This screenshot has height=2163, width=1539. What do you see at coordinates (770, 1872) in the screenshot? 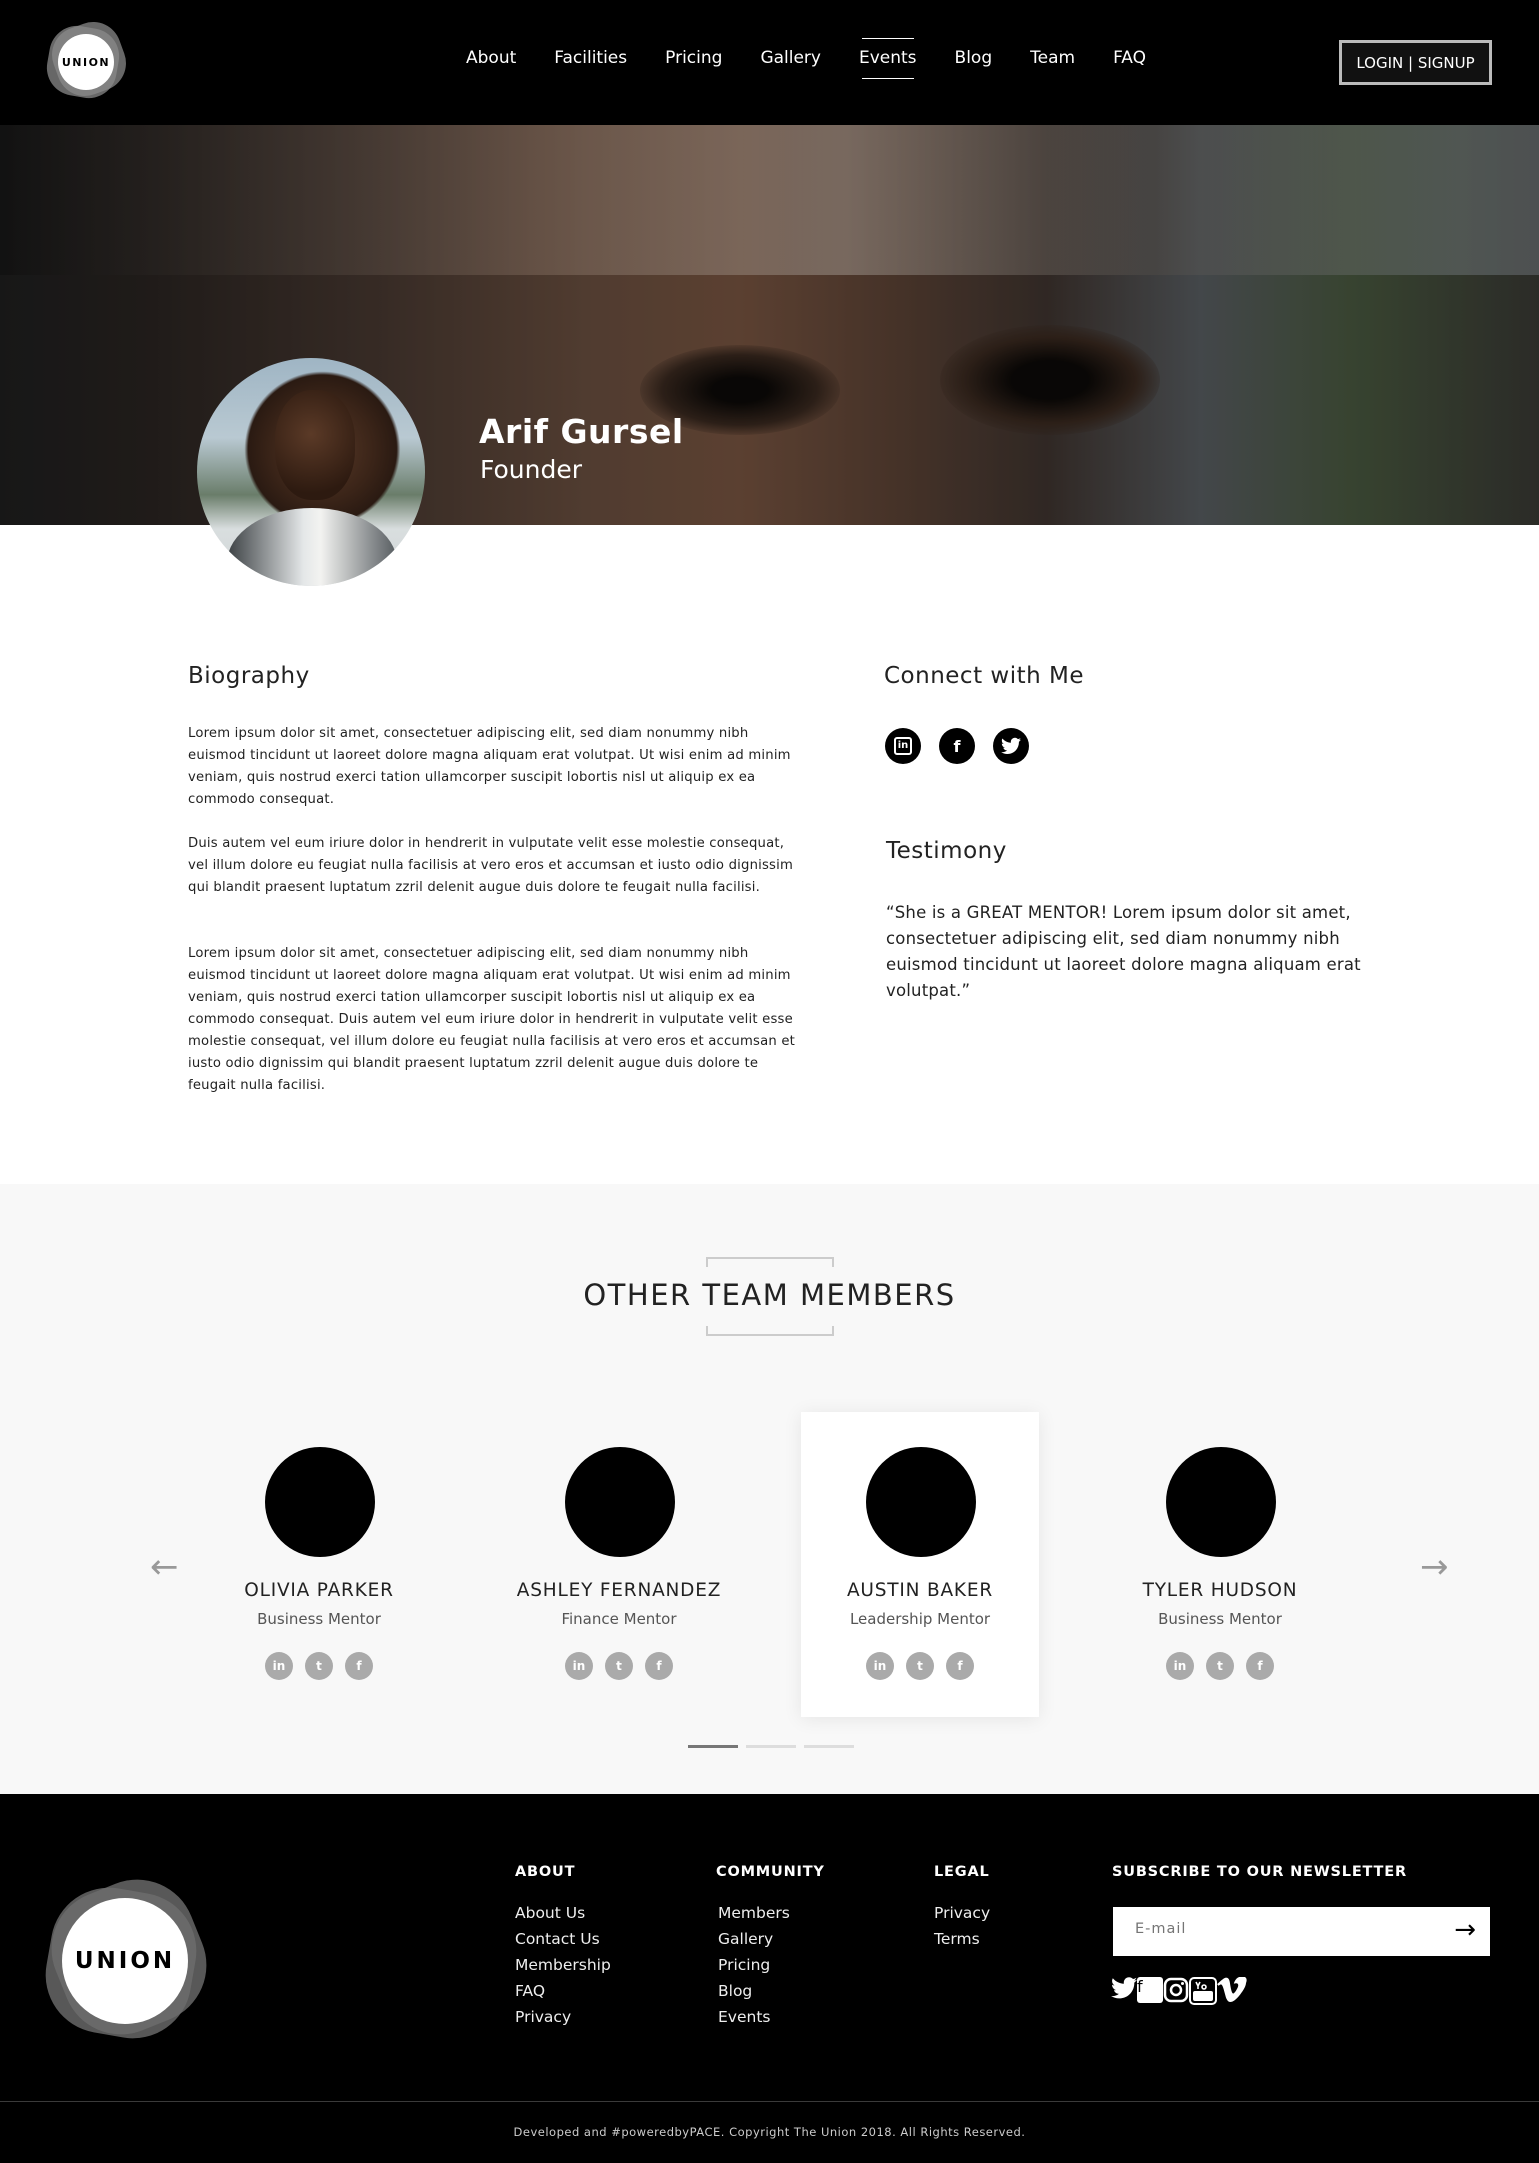
I see `footer-community-title: COMMUNITY` at bounding box center [770, 1872].